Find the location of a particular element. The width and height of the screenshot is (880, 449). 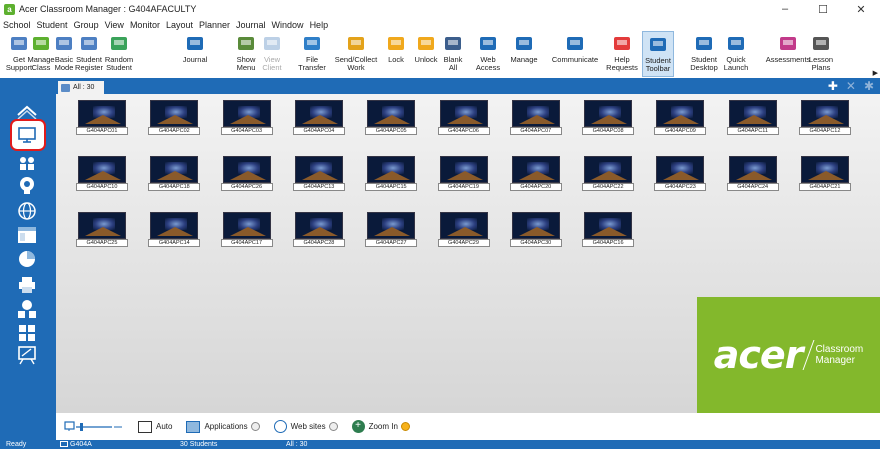

computer-thumbnail: G404APC16 is located at coordinates (608, 230).